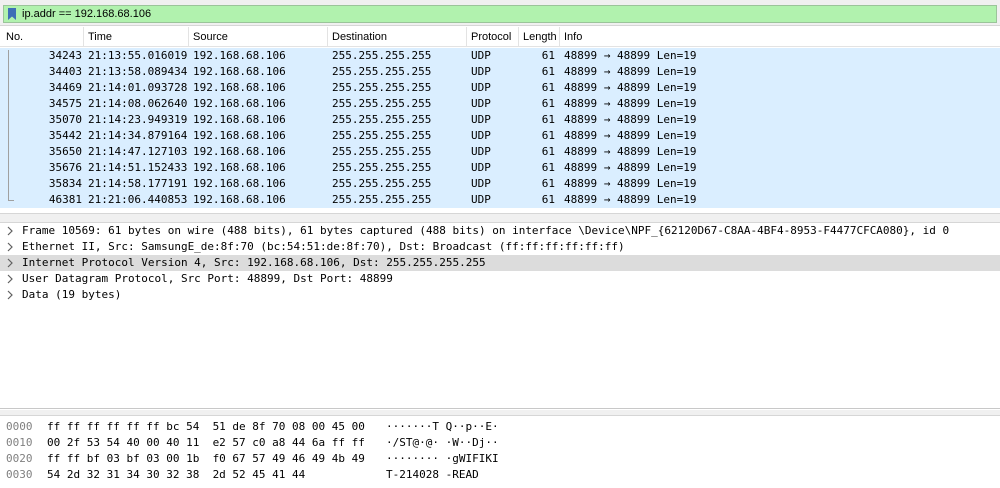  I want to click on packet-no: 35442, so click(65, 135).